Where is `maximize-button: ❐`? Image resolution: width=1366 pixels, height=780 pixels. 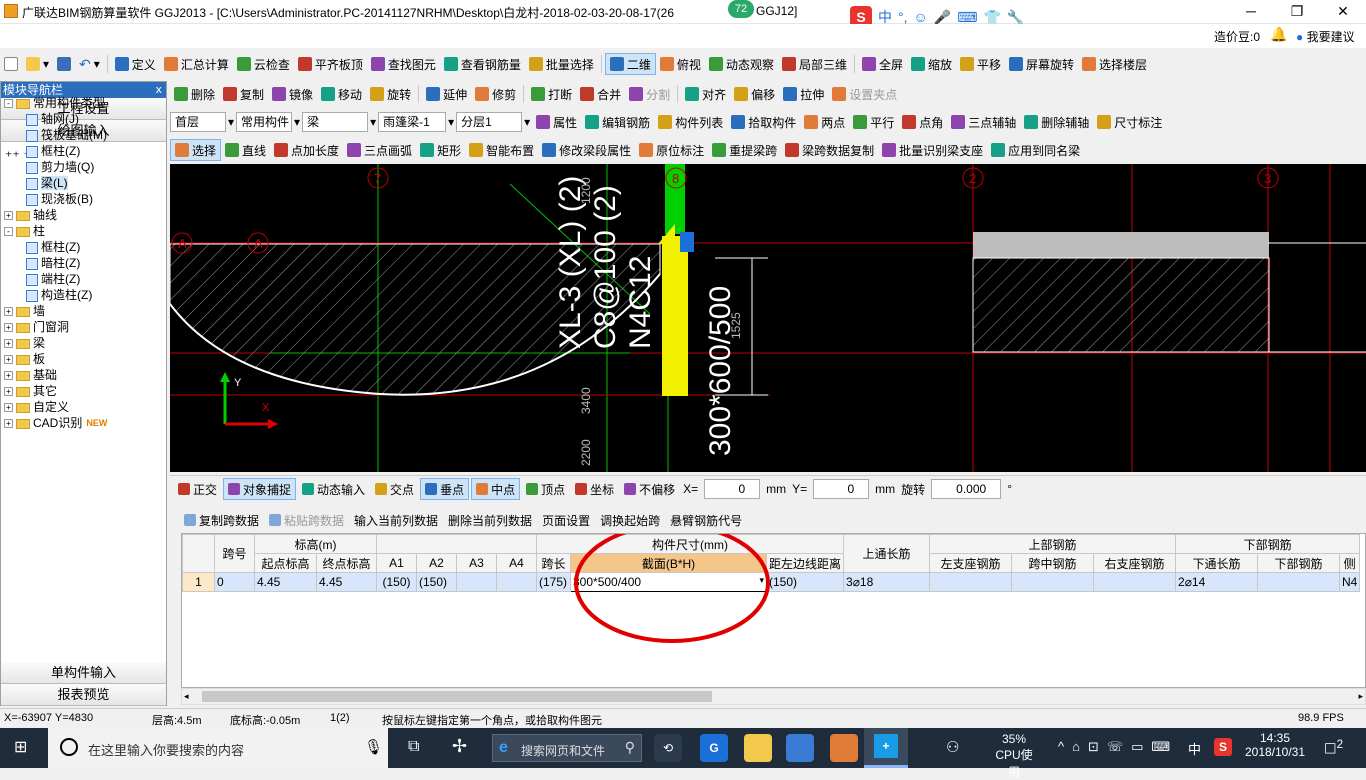 maximize-button: ❐ is located at coordinates (1297, 12).